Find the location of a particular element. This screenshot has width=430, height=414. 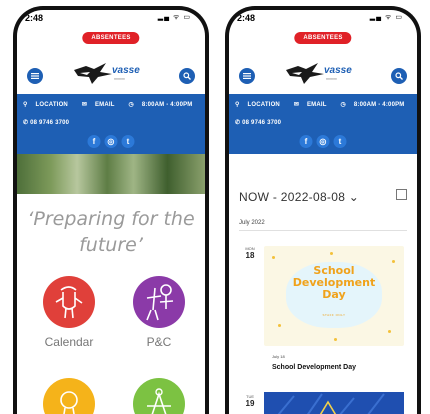

calendar-label: Calendar is located at coordinates (69, 342).